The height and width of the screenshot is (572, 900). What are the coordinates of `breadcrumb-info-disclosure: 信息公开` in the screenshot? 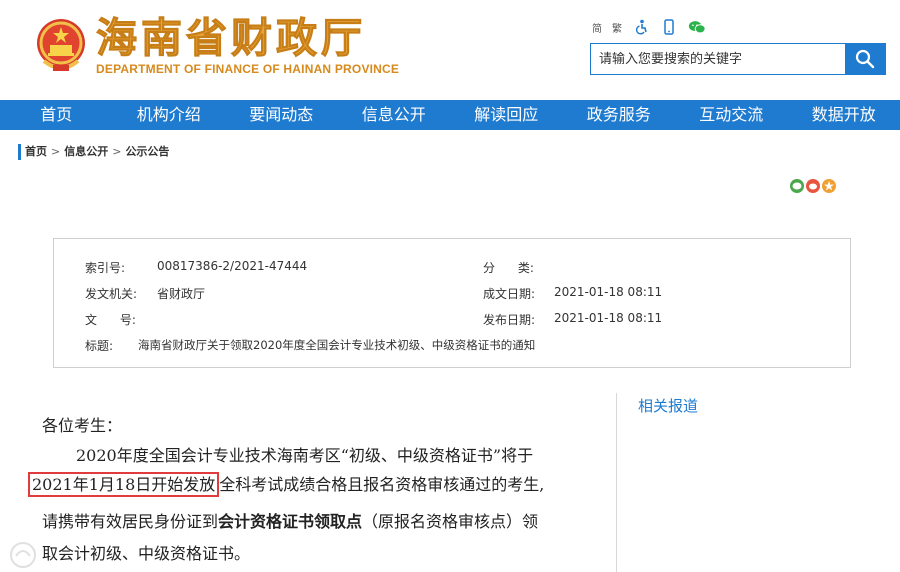 It's located at (86, 152).